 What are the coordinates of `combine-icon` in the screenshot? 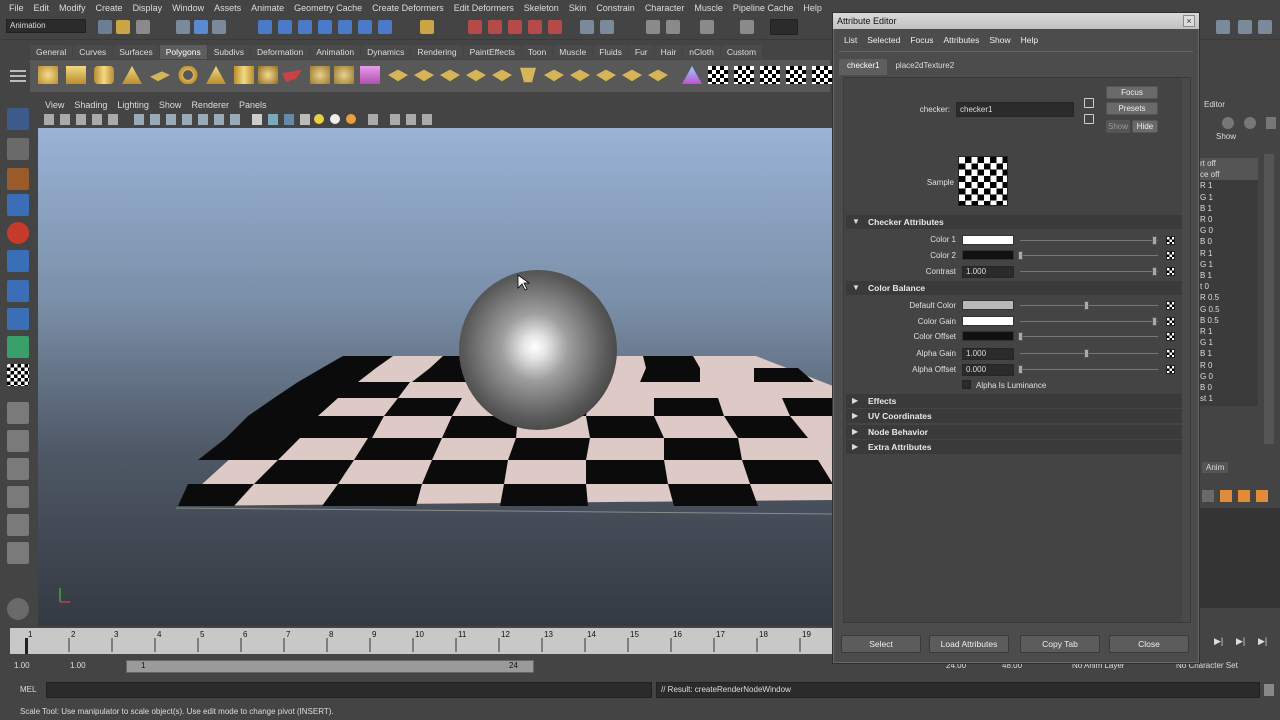 It's located at (292, 76).